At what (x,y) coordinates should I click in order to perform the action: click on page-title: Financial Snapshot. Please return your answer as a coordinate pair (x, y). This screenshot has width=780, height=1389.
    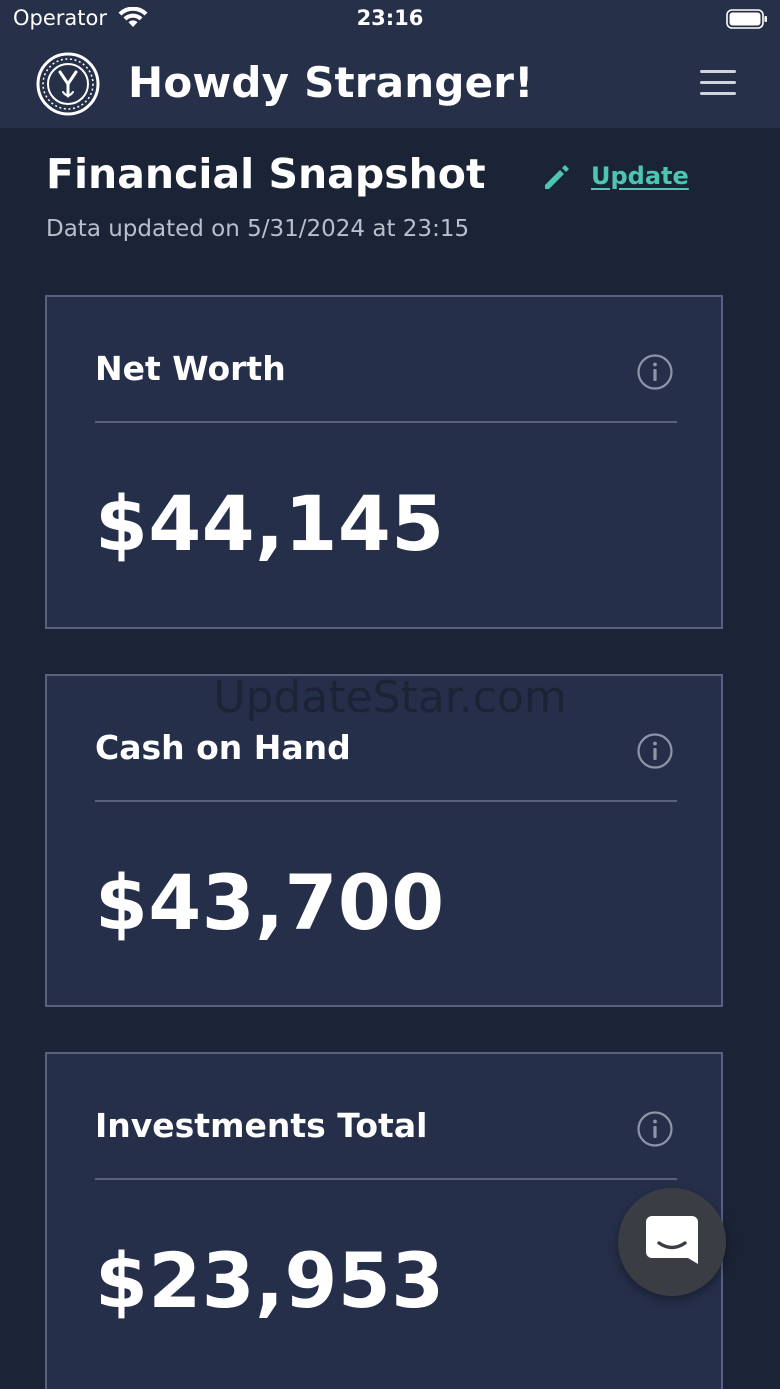
    Looking at the image, I should click on (266, 174).